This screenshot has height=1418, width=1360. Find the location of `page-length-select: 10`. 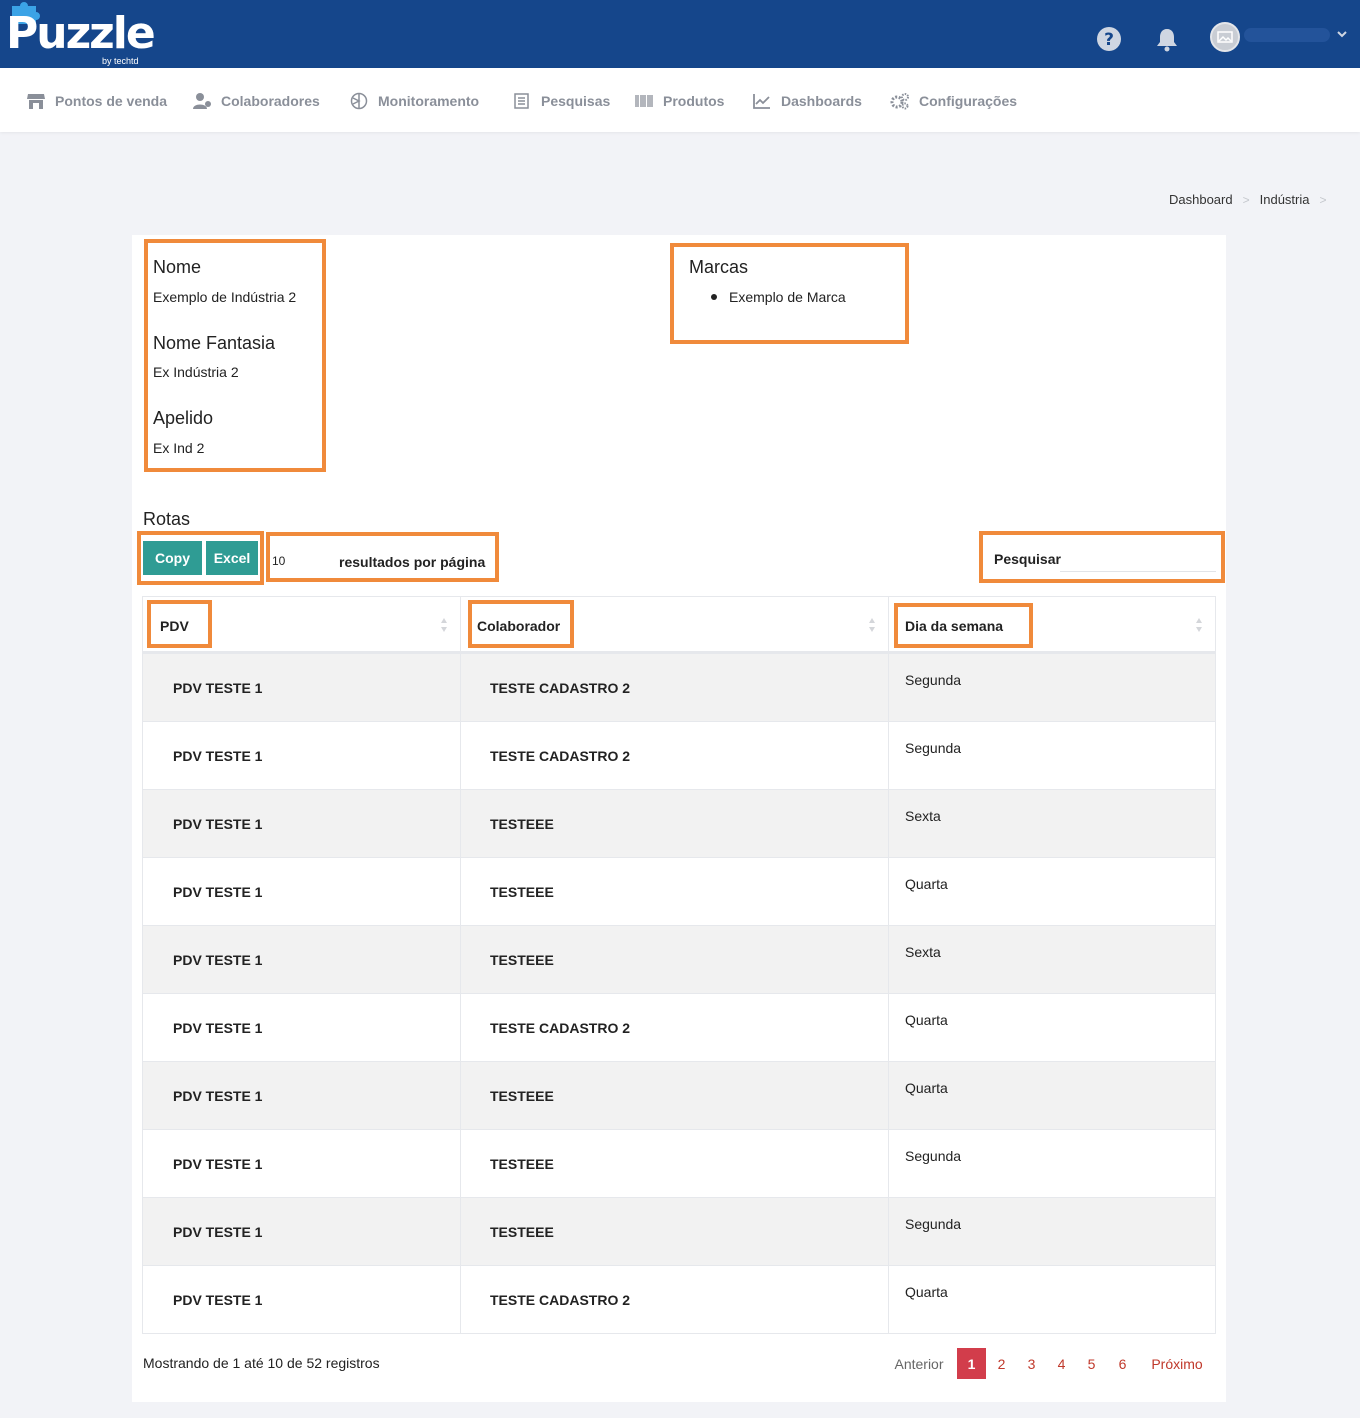

page-length-select: 10 is located at coordinates (302, 561).